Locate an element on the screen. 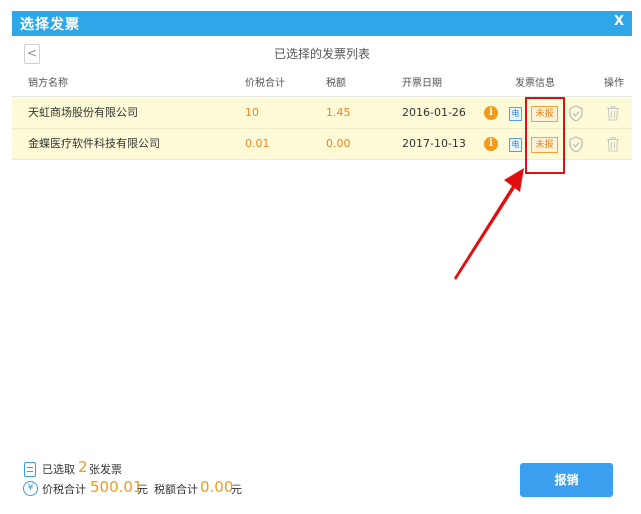 The height and width of the screenshot is (514, 641). selected-count: 2 is located at coordinates (83, 467).